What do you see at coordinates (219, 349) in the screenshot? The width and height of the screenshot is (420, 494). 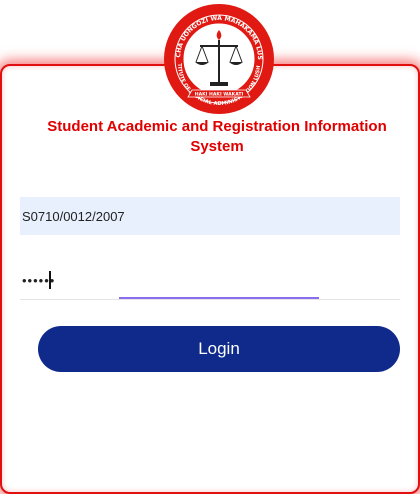 I see `login-button: Login` at bounding box center [219, 349].